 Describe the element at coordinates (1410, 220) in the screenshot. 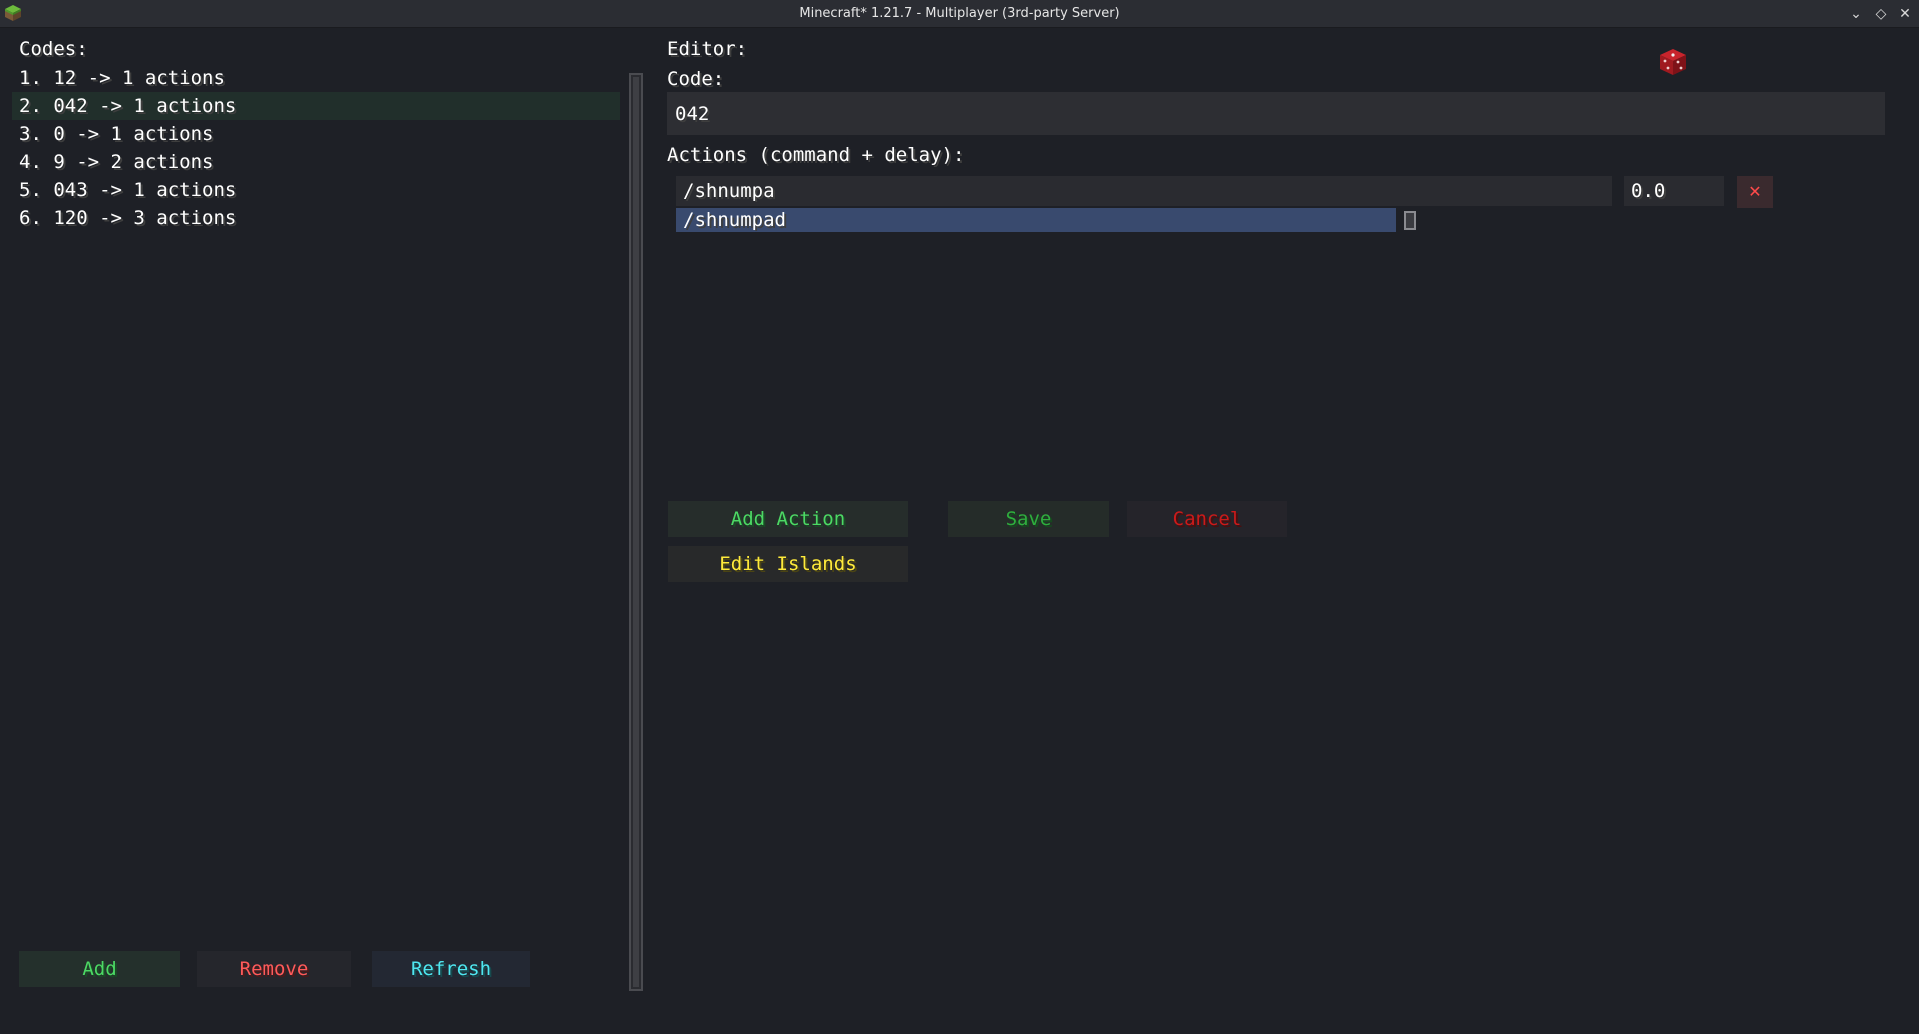

I see `action-input-handle` at that location.